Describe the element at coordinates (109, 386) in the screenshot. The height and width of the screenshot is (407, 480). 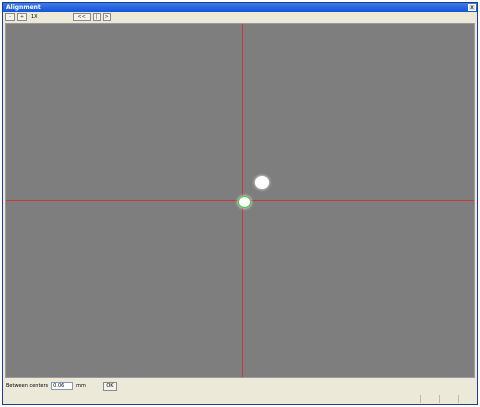
I see `ok-button: OK` at that location.